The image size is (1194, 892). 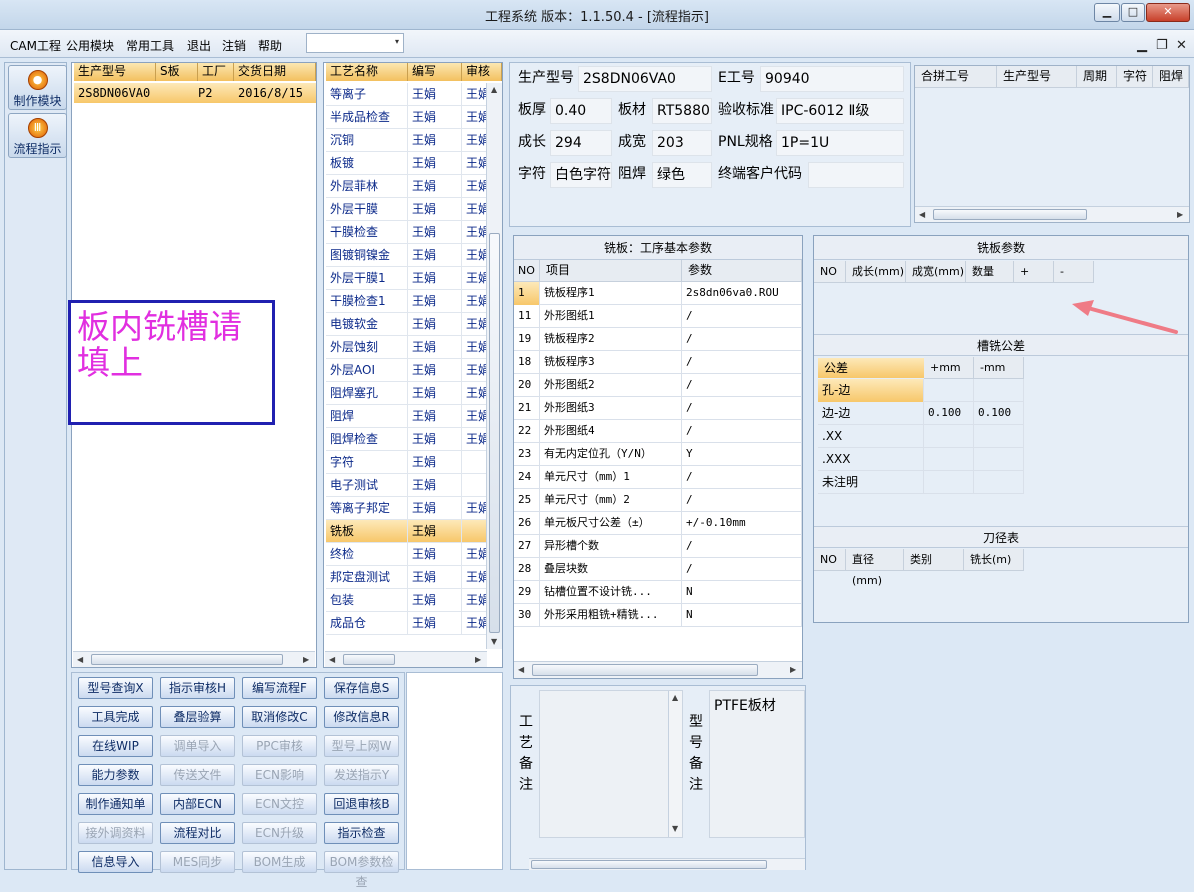 I want to click on maximize-button: □, so click(x=1133, y=12).